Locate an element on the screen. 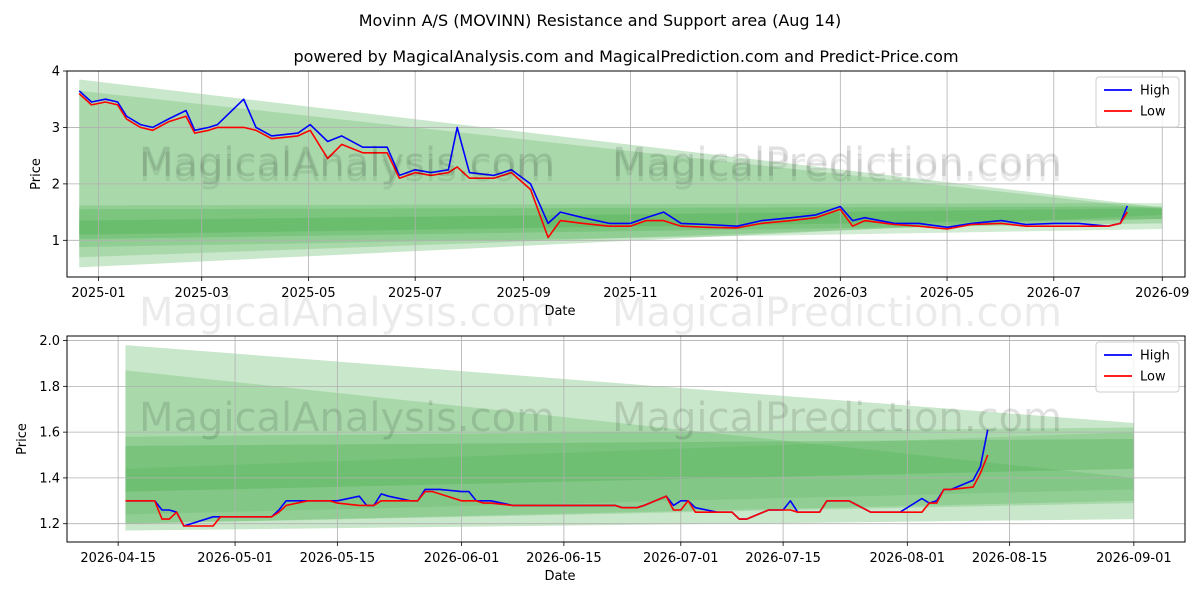 The height and width of the screenshot is (600, 1200). x-tick-label: 2026-09-01 is located at coordinates (1134, 558).